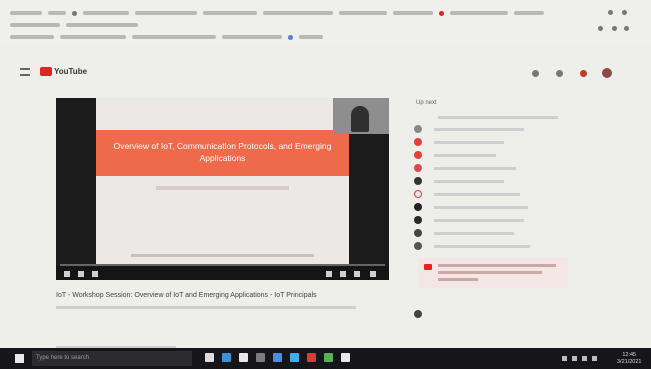 Image resolution: width=651 pixels, height=369 pixels. I want to click on bookmark-favicon-icon, so click(441, 13).